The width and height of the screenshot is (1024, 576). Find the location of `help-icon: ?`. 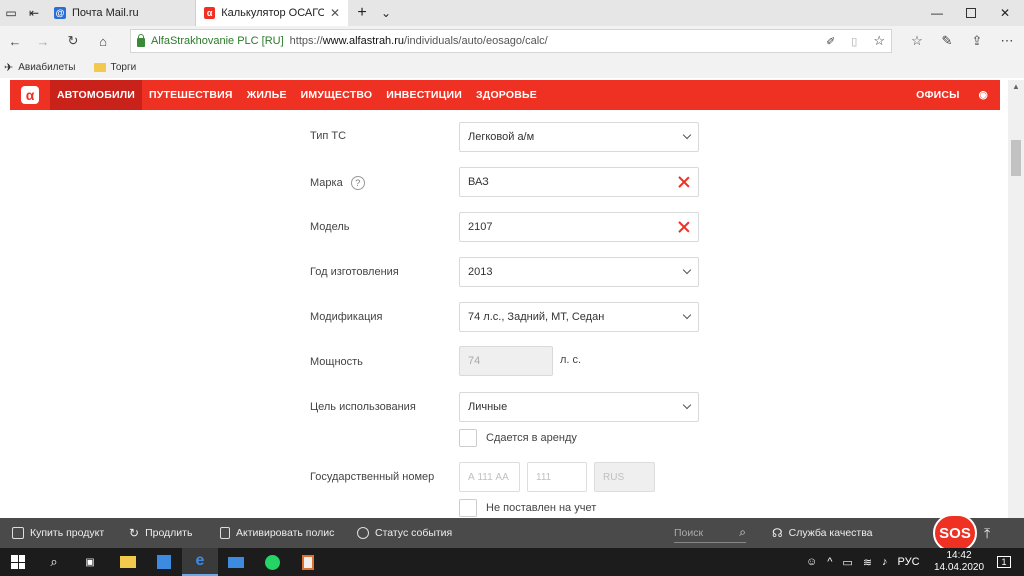

help-icon: ? is located at coordinates (357, 183).